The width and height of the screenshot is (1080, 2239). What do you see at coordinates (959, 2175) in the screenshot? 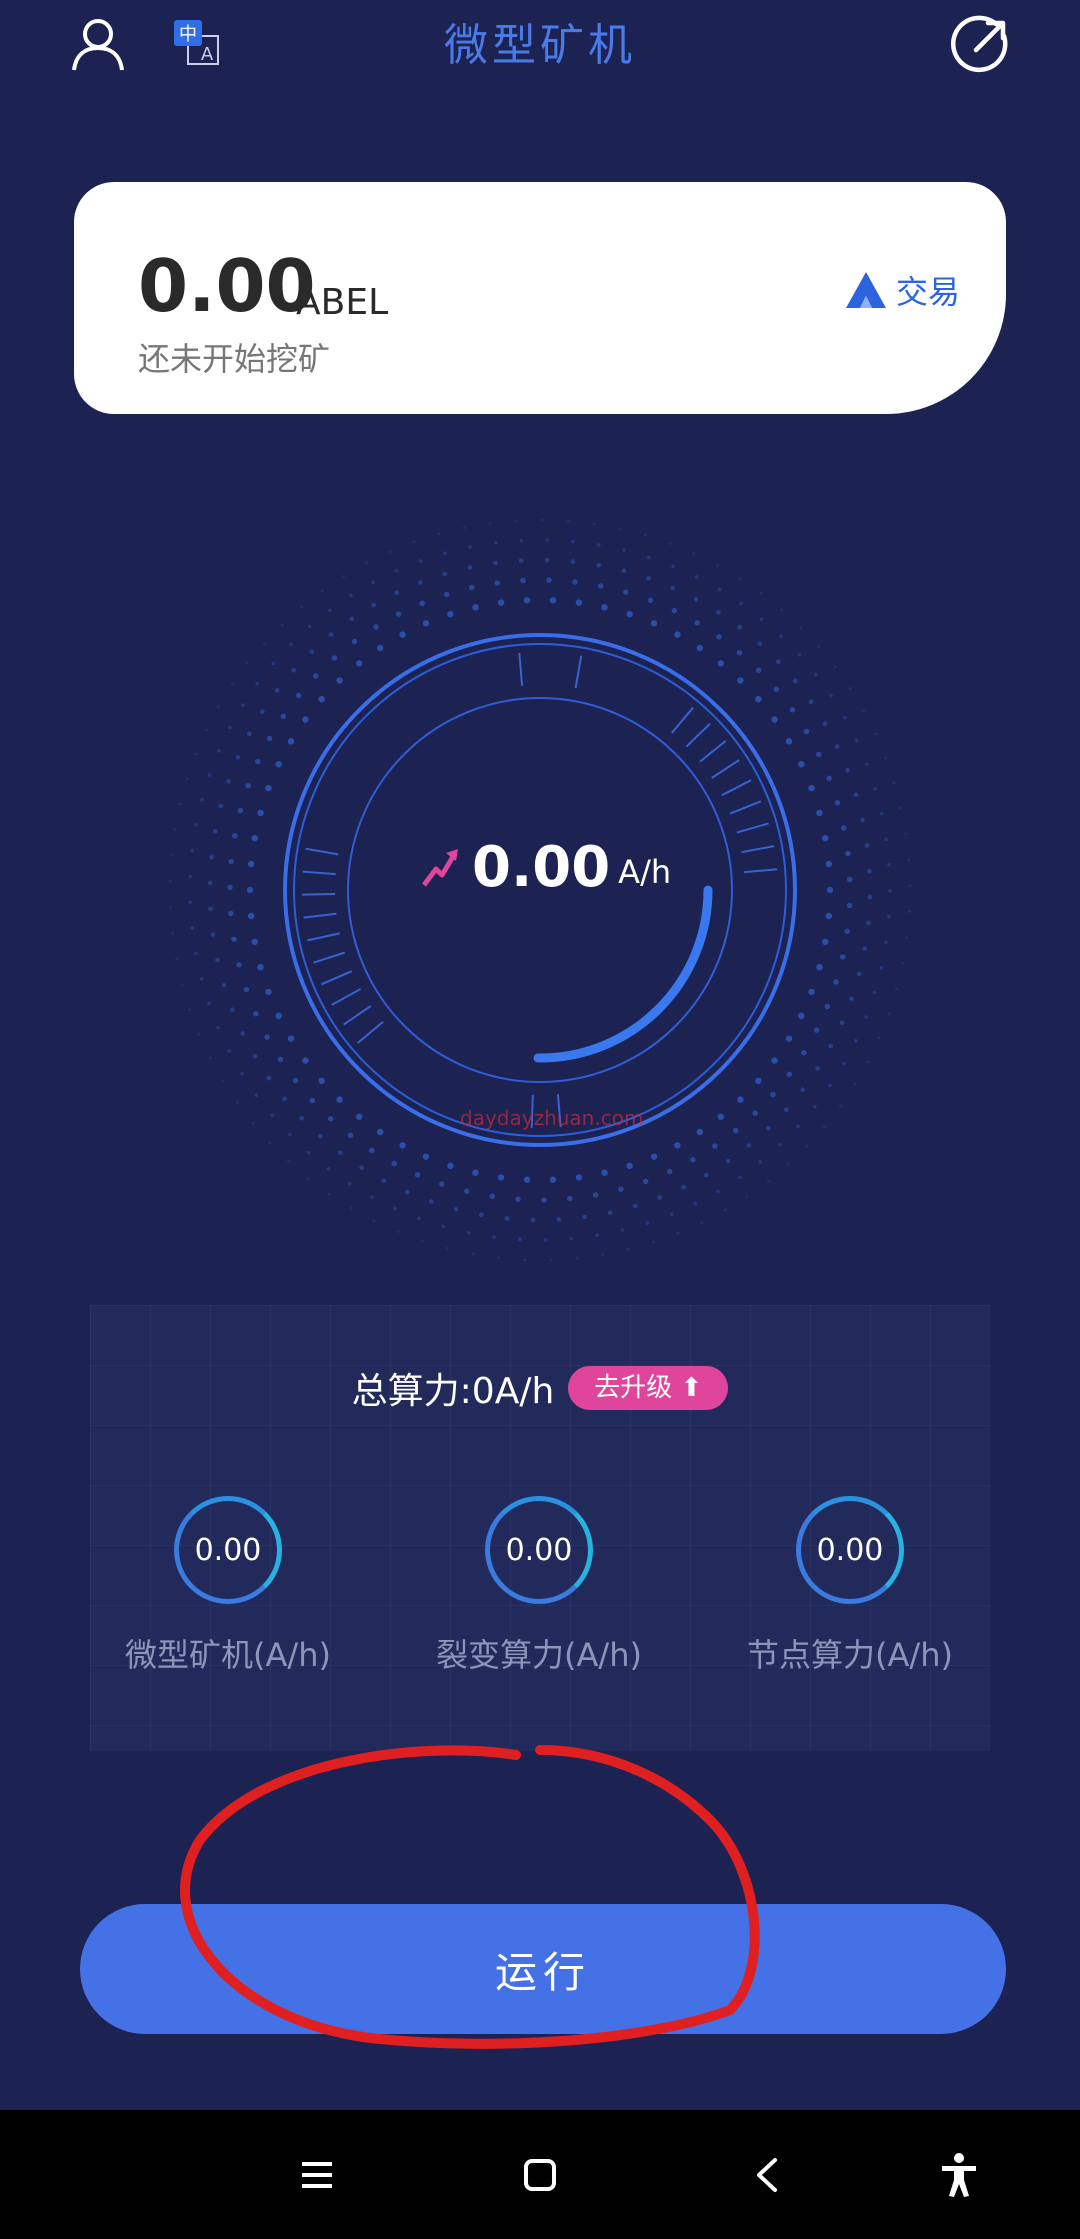
I see `accessibility-icon` at bounding box center [959, 2175].